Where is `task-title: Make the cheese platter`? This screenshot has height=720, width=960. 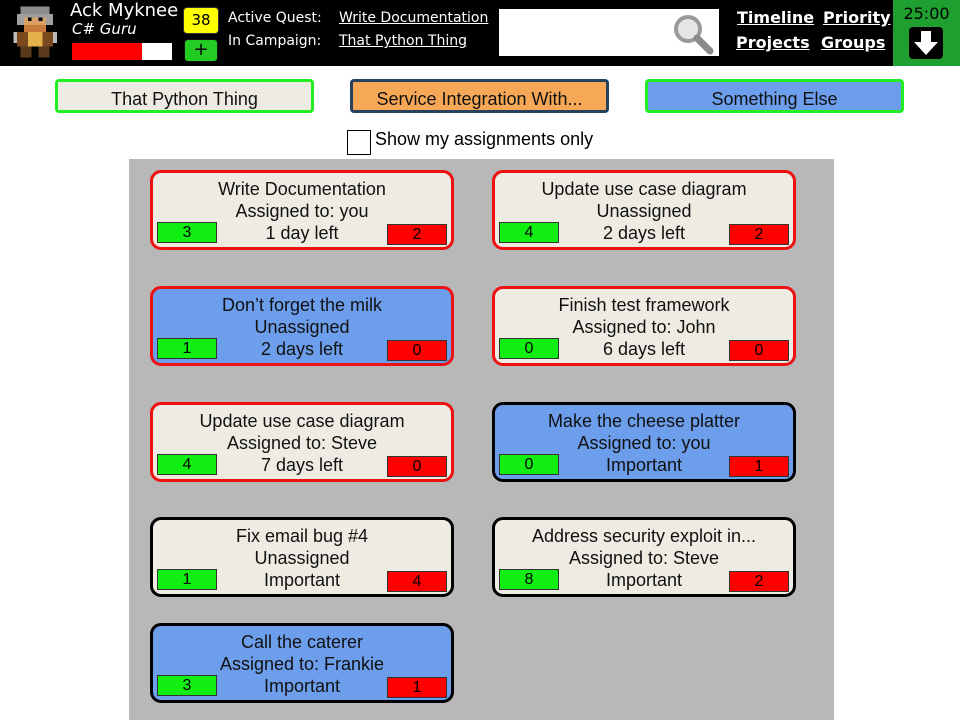
task-title: Make the cheese platter is located at coordinates (644, 421).